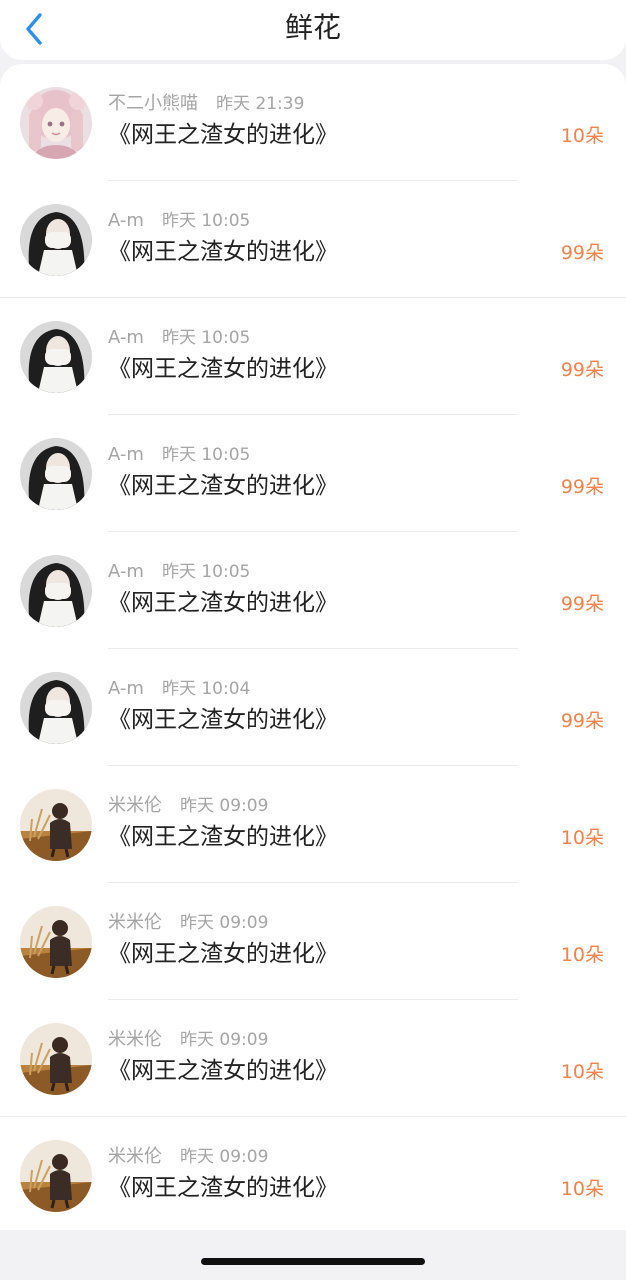  What do you see at coordinates (313, 1261) in the screenshot?
I see `home-indicator` at bounding box center [313, 1261].